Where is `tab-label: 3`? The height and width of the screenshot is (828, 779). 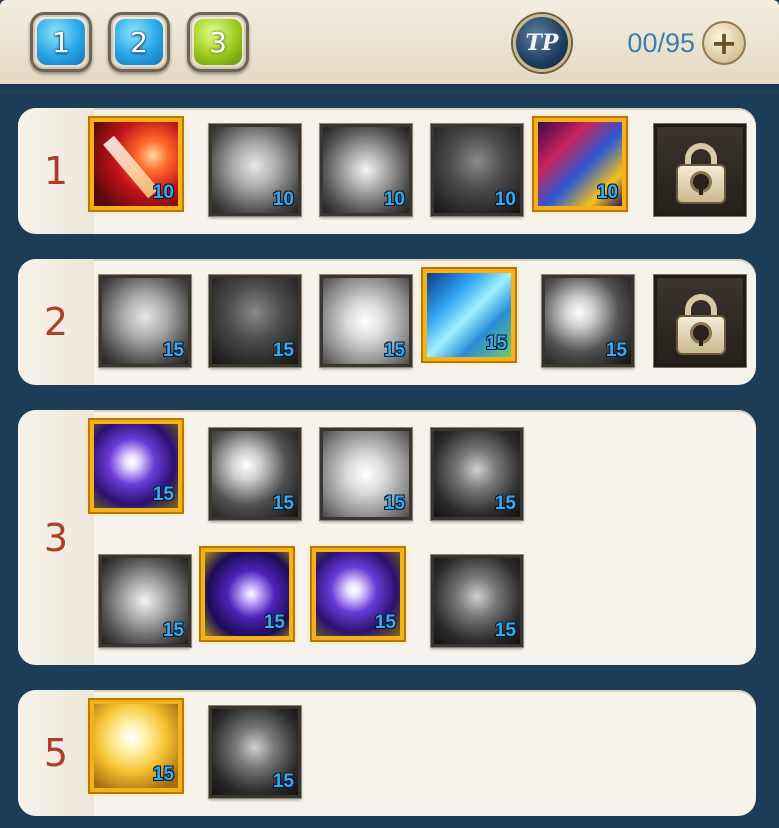
tab-label: 3 is located at coordinates (218, 42).